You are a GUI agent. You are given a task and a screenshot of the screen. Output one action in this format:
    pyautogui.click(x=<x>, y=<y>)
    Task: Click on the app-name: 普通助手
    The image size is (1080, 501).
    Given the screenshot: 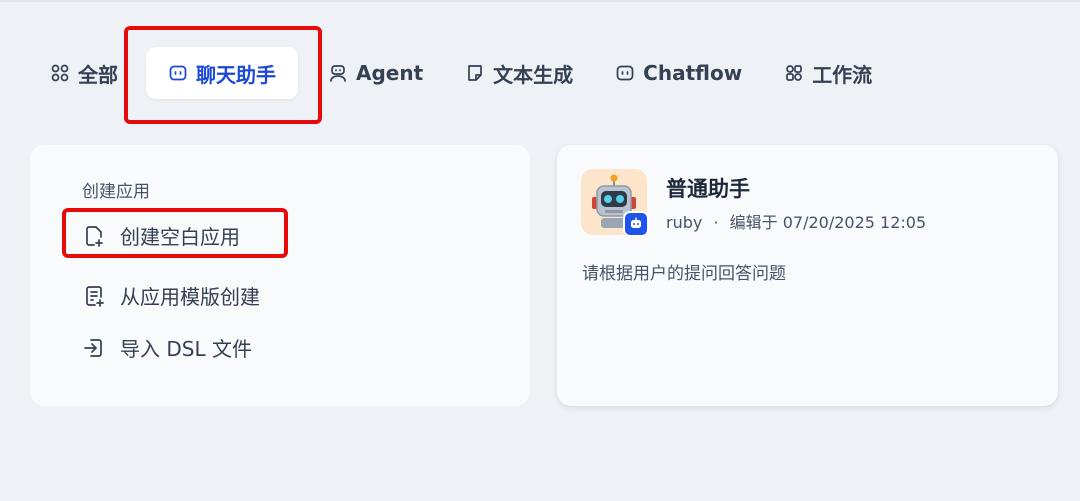 What is the action you would take?
    pyautogui.click(x=708, y=189)
    